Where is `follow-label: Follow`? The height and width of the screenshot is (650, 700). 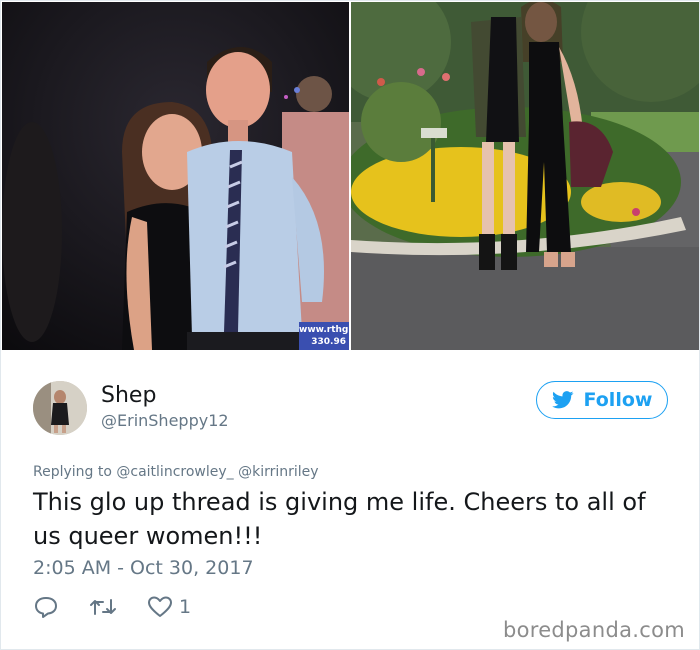
follow-label: Follow is located at coordinates (618, 400).